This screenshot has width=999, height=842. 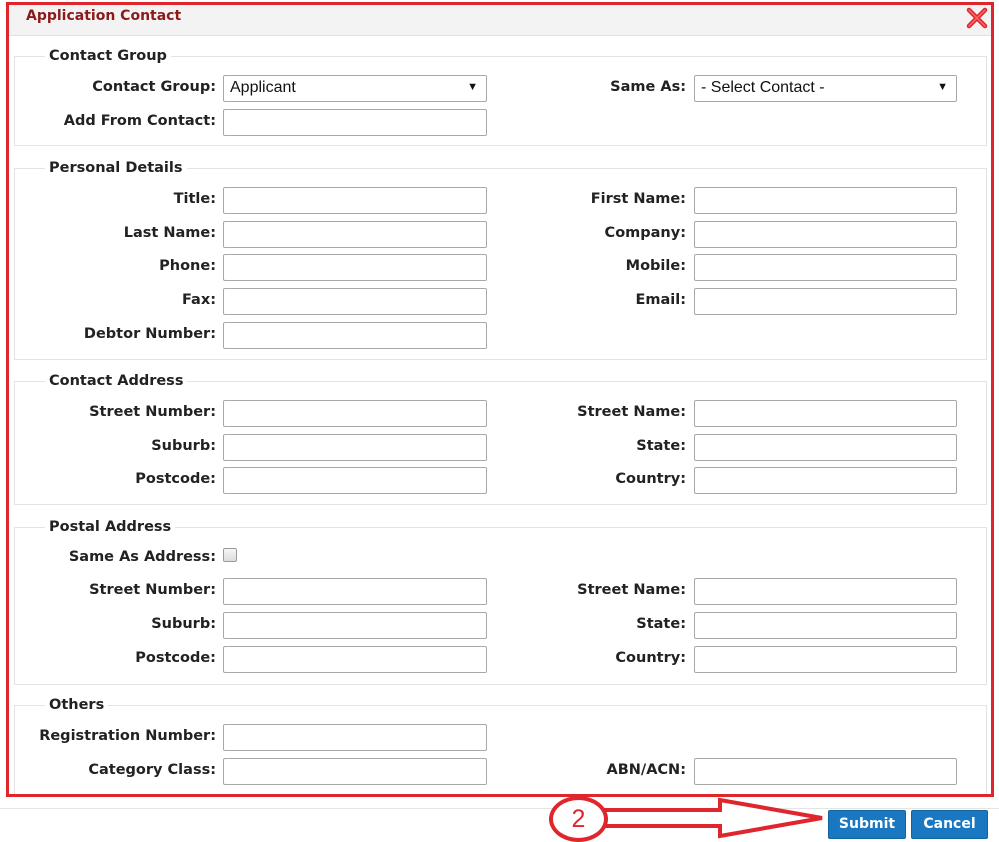 What do you see at coordinates (949, 824) in the screenshot?
I see `cancel-button: Cancel` at bounding box center [949, 824].